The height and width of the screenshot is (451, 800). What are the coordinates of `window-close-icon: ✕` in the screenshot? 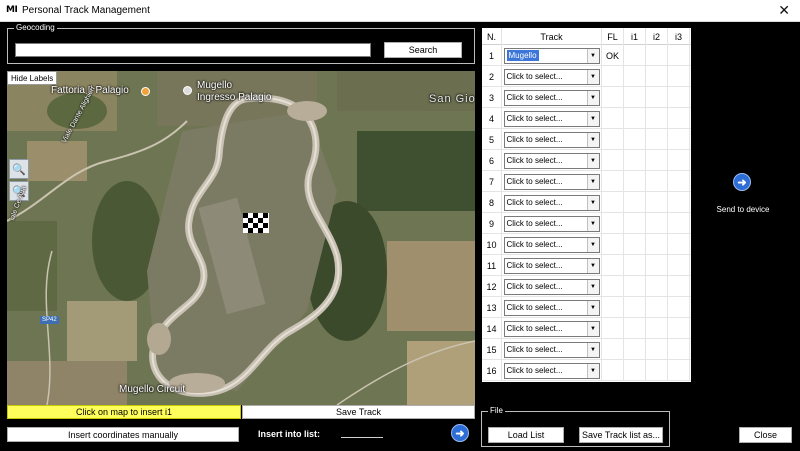 It's located at (784, 10).